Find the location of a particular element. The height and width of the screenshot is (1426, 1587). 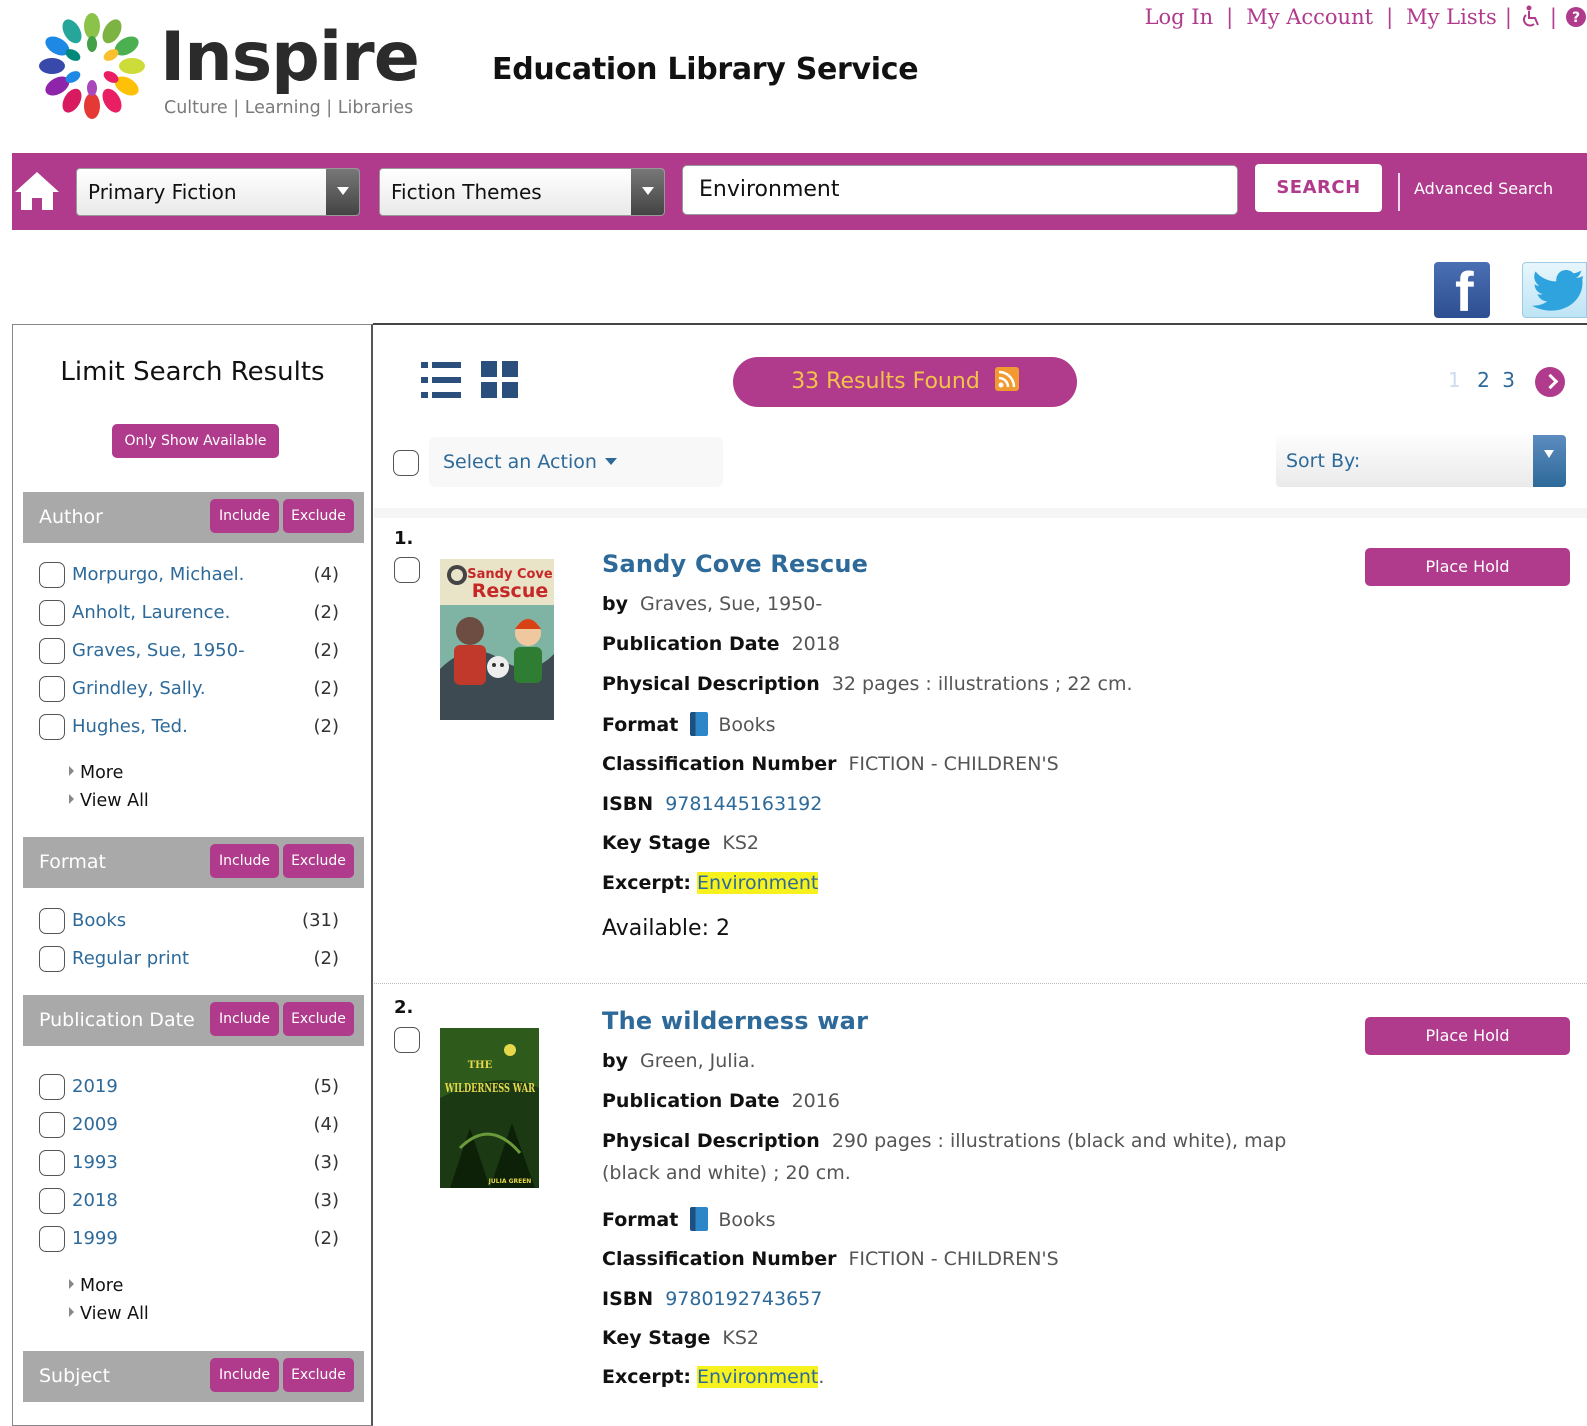

facet-item-label: Books is located at coordinates (99, 920).